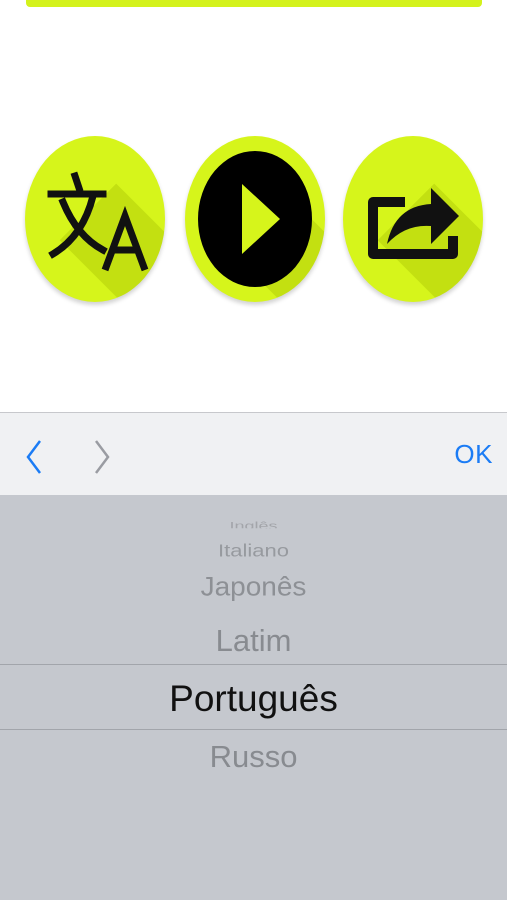 Image resolution: width=507 pixels, height=900 pixels. I want to click on play-icon, so click(255, 219).